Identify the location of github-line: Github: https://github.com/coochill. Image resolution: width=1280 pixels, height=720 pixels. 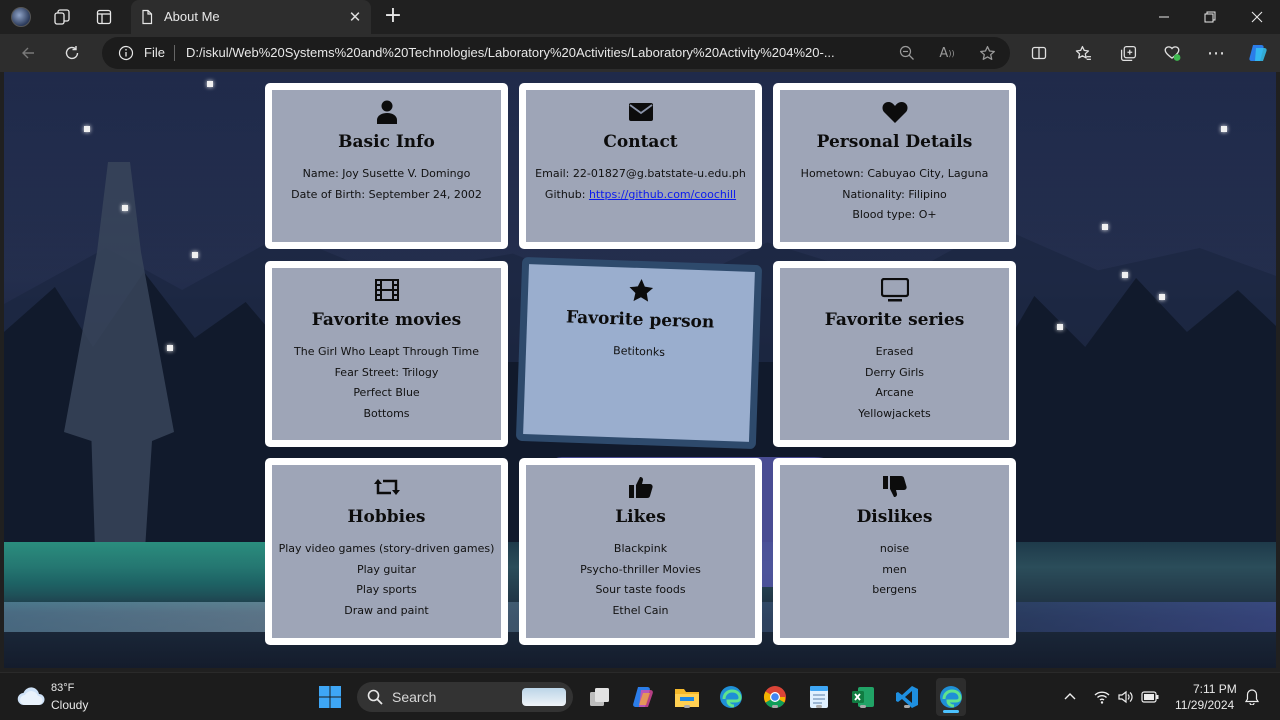
(640, 195).